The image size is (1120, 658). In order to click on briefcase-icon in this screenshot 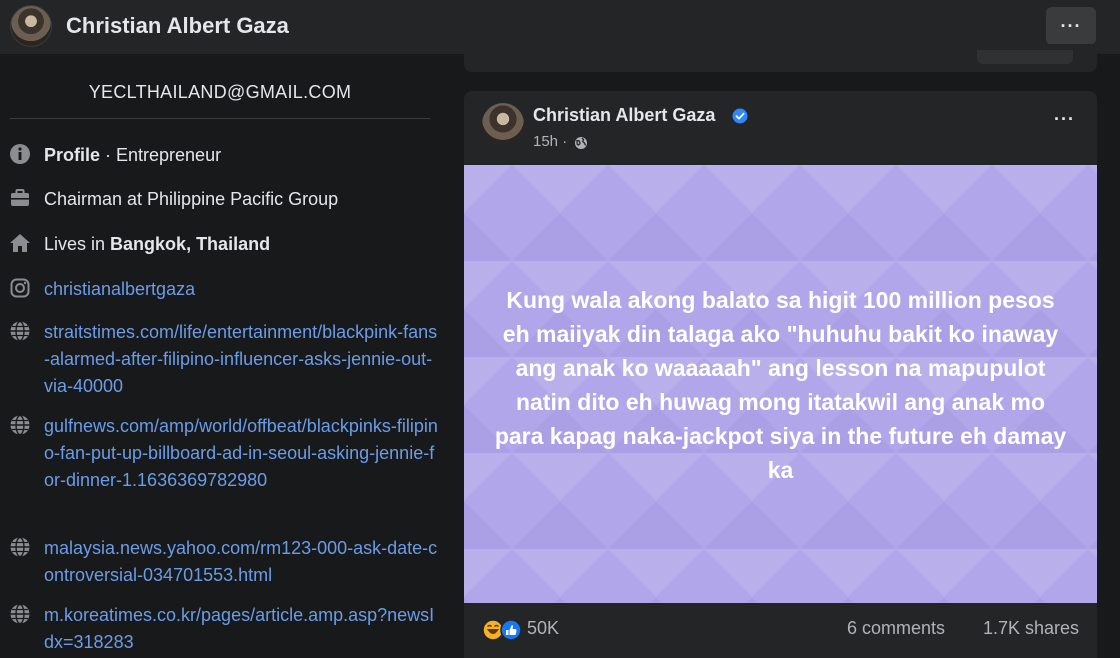, I will do `click(20, 198)`.